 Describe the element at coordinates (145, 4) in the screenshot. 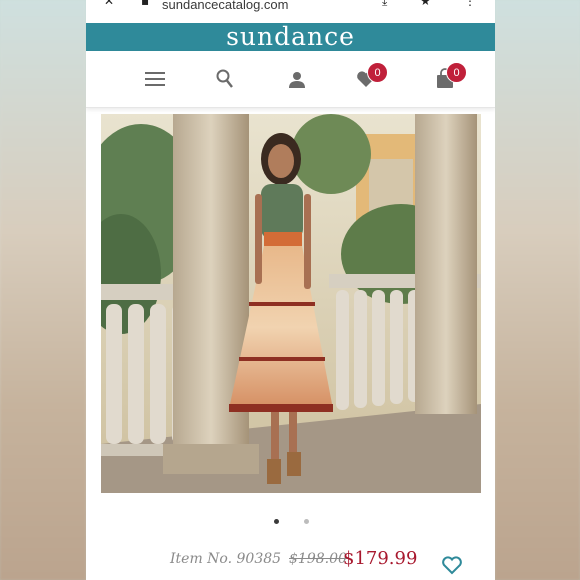

I see `site-info-icon: ▪` at that location.